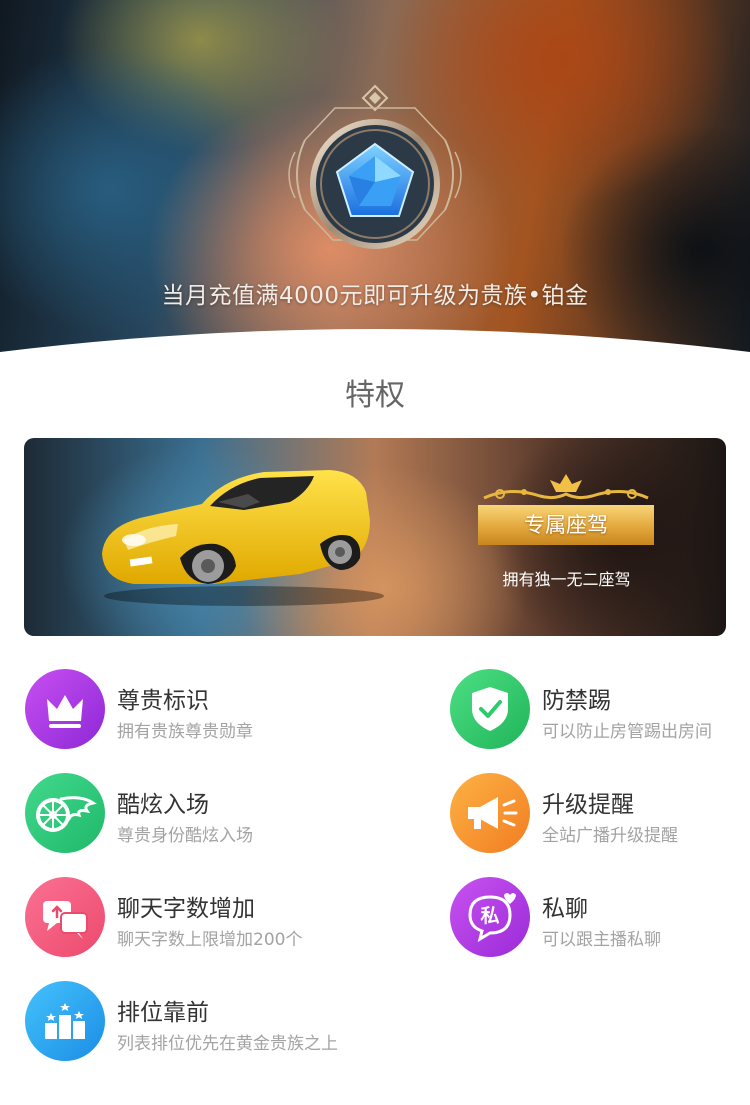 The width and height of the screenshot is (750, 1105). What do you see at coordinates (65, 709) in the screenshot?
I see `crown-icon` at bounding box center [65, 709].